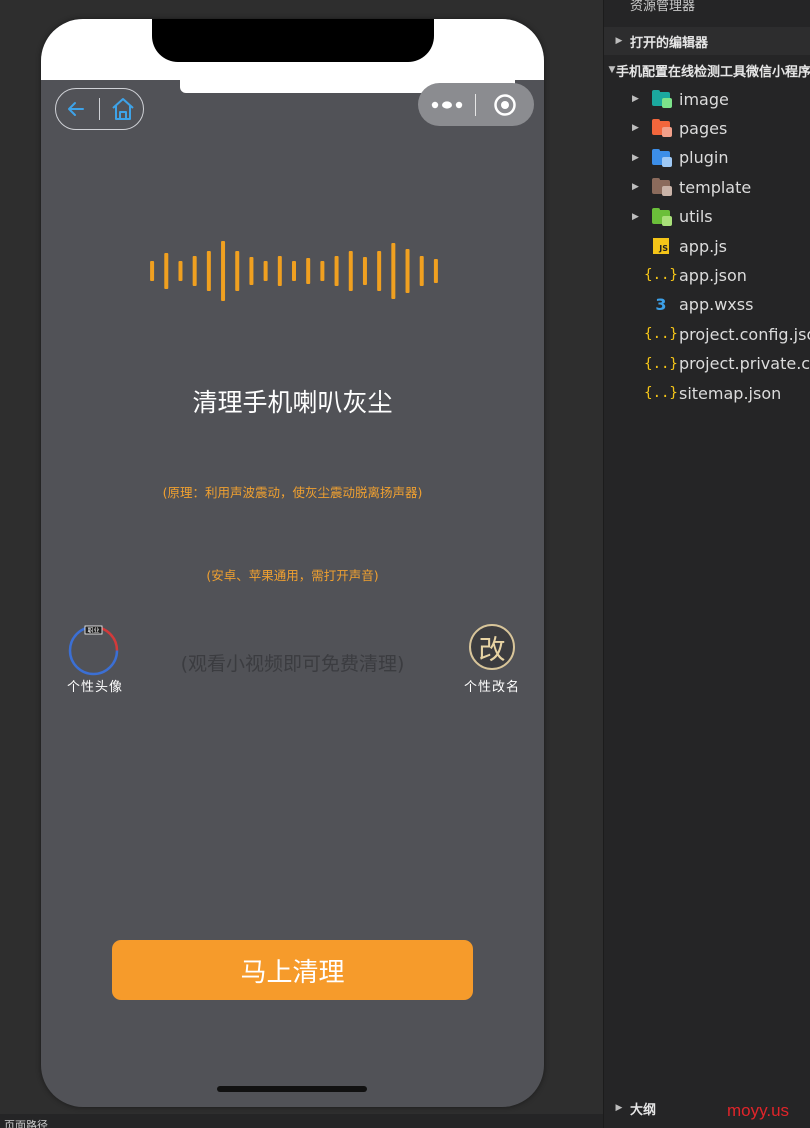  I want to click on tree-item-utils: ▶ utils, so click(707, 217).